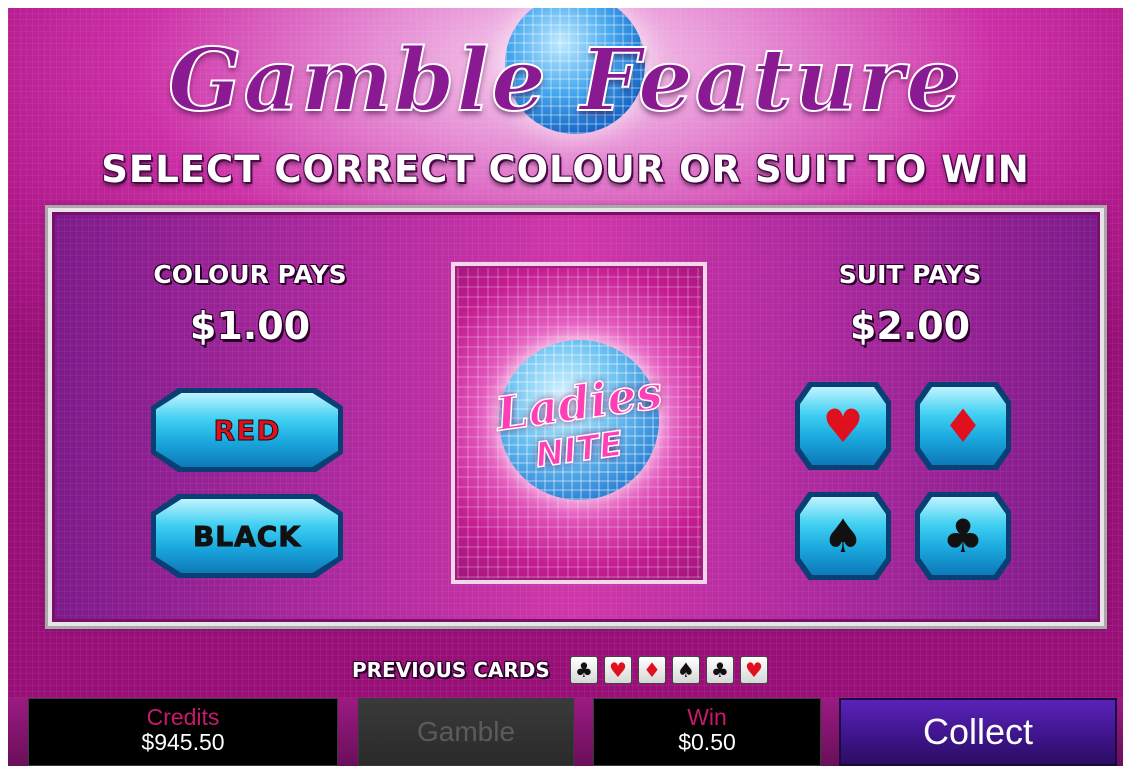 The image size is (1131, 774). I want to click on collect-button-label: Collect, so click(978, 731).